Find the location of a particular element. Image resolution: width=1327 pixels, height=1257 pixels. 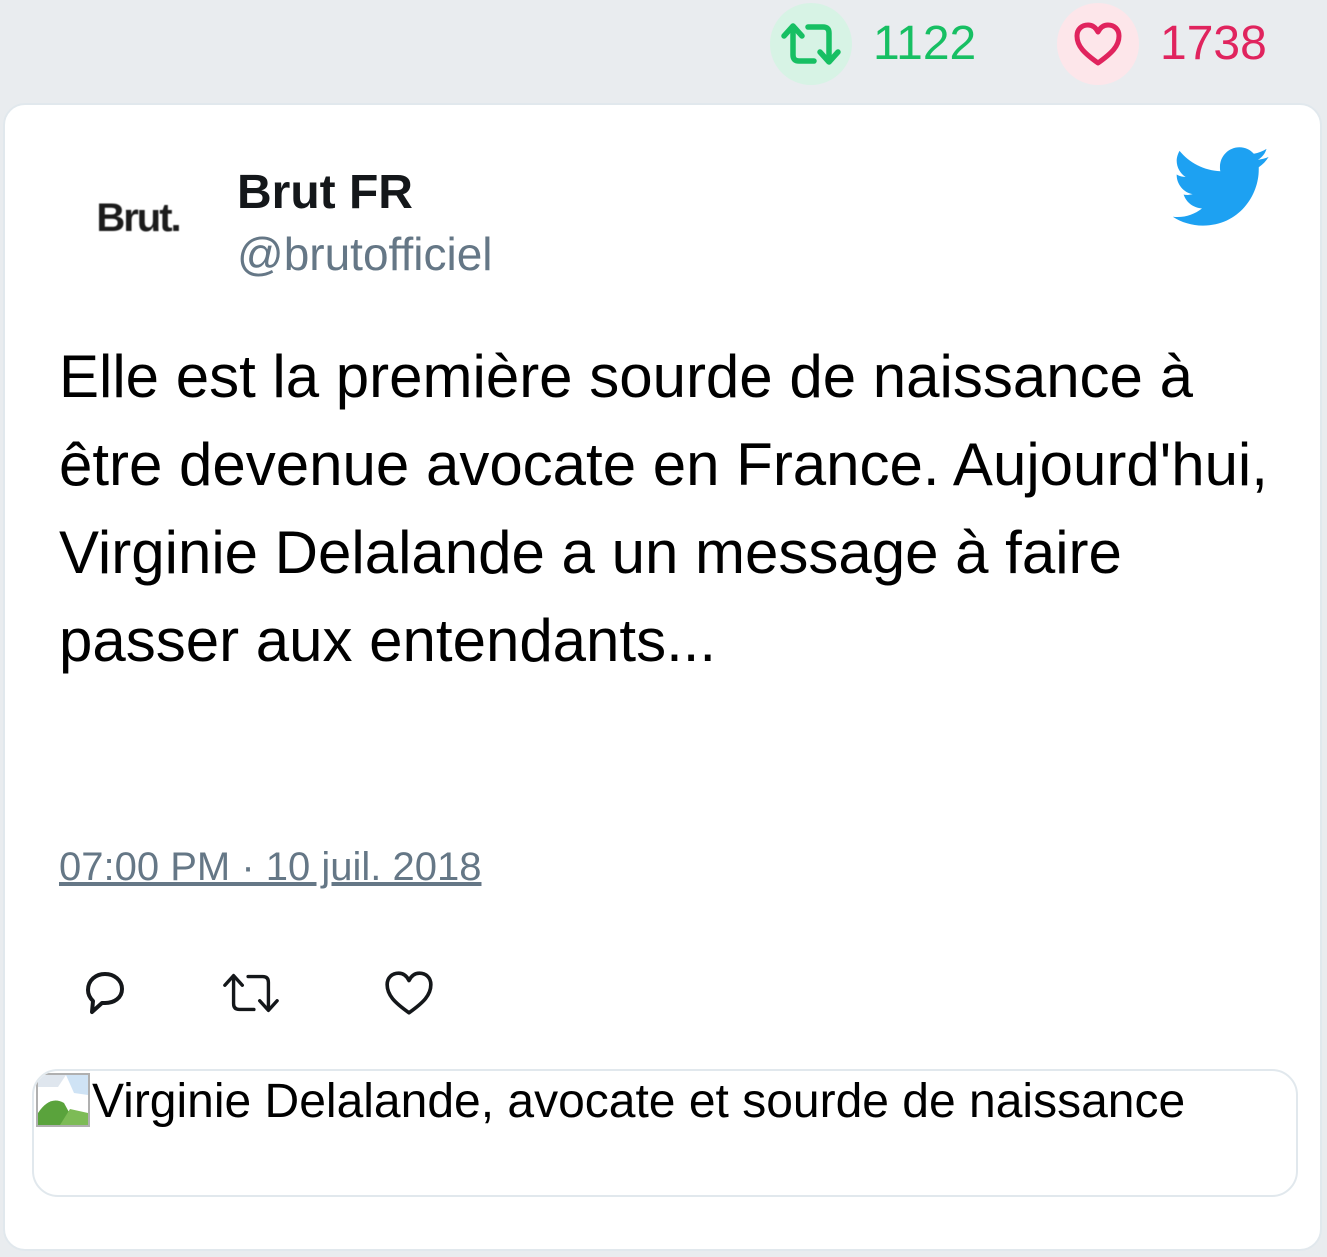

avatar: Brut. is located at coordinates (138, 218).